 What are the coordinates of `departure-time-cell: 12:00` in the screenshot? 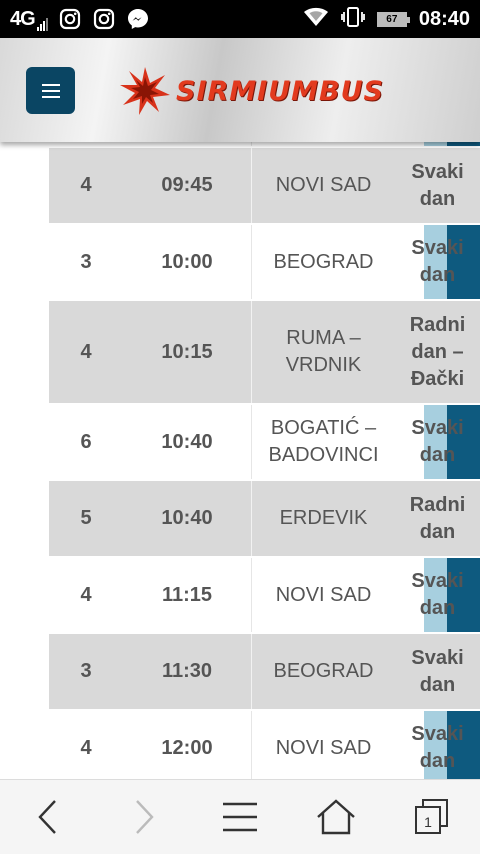 It's located at (187, 747).